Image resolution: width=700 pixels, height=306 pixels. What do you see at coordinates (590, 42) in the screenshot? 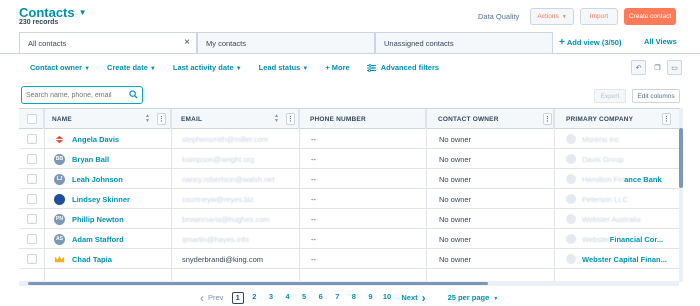
I see `add-view-button: + Add view (3/50)` at bounding box center [590, 42].